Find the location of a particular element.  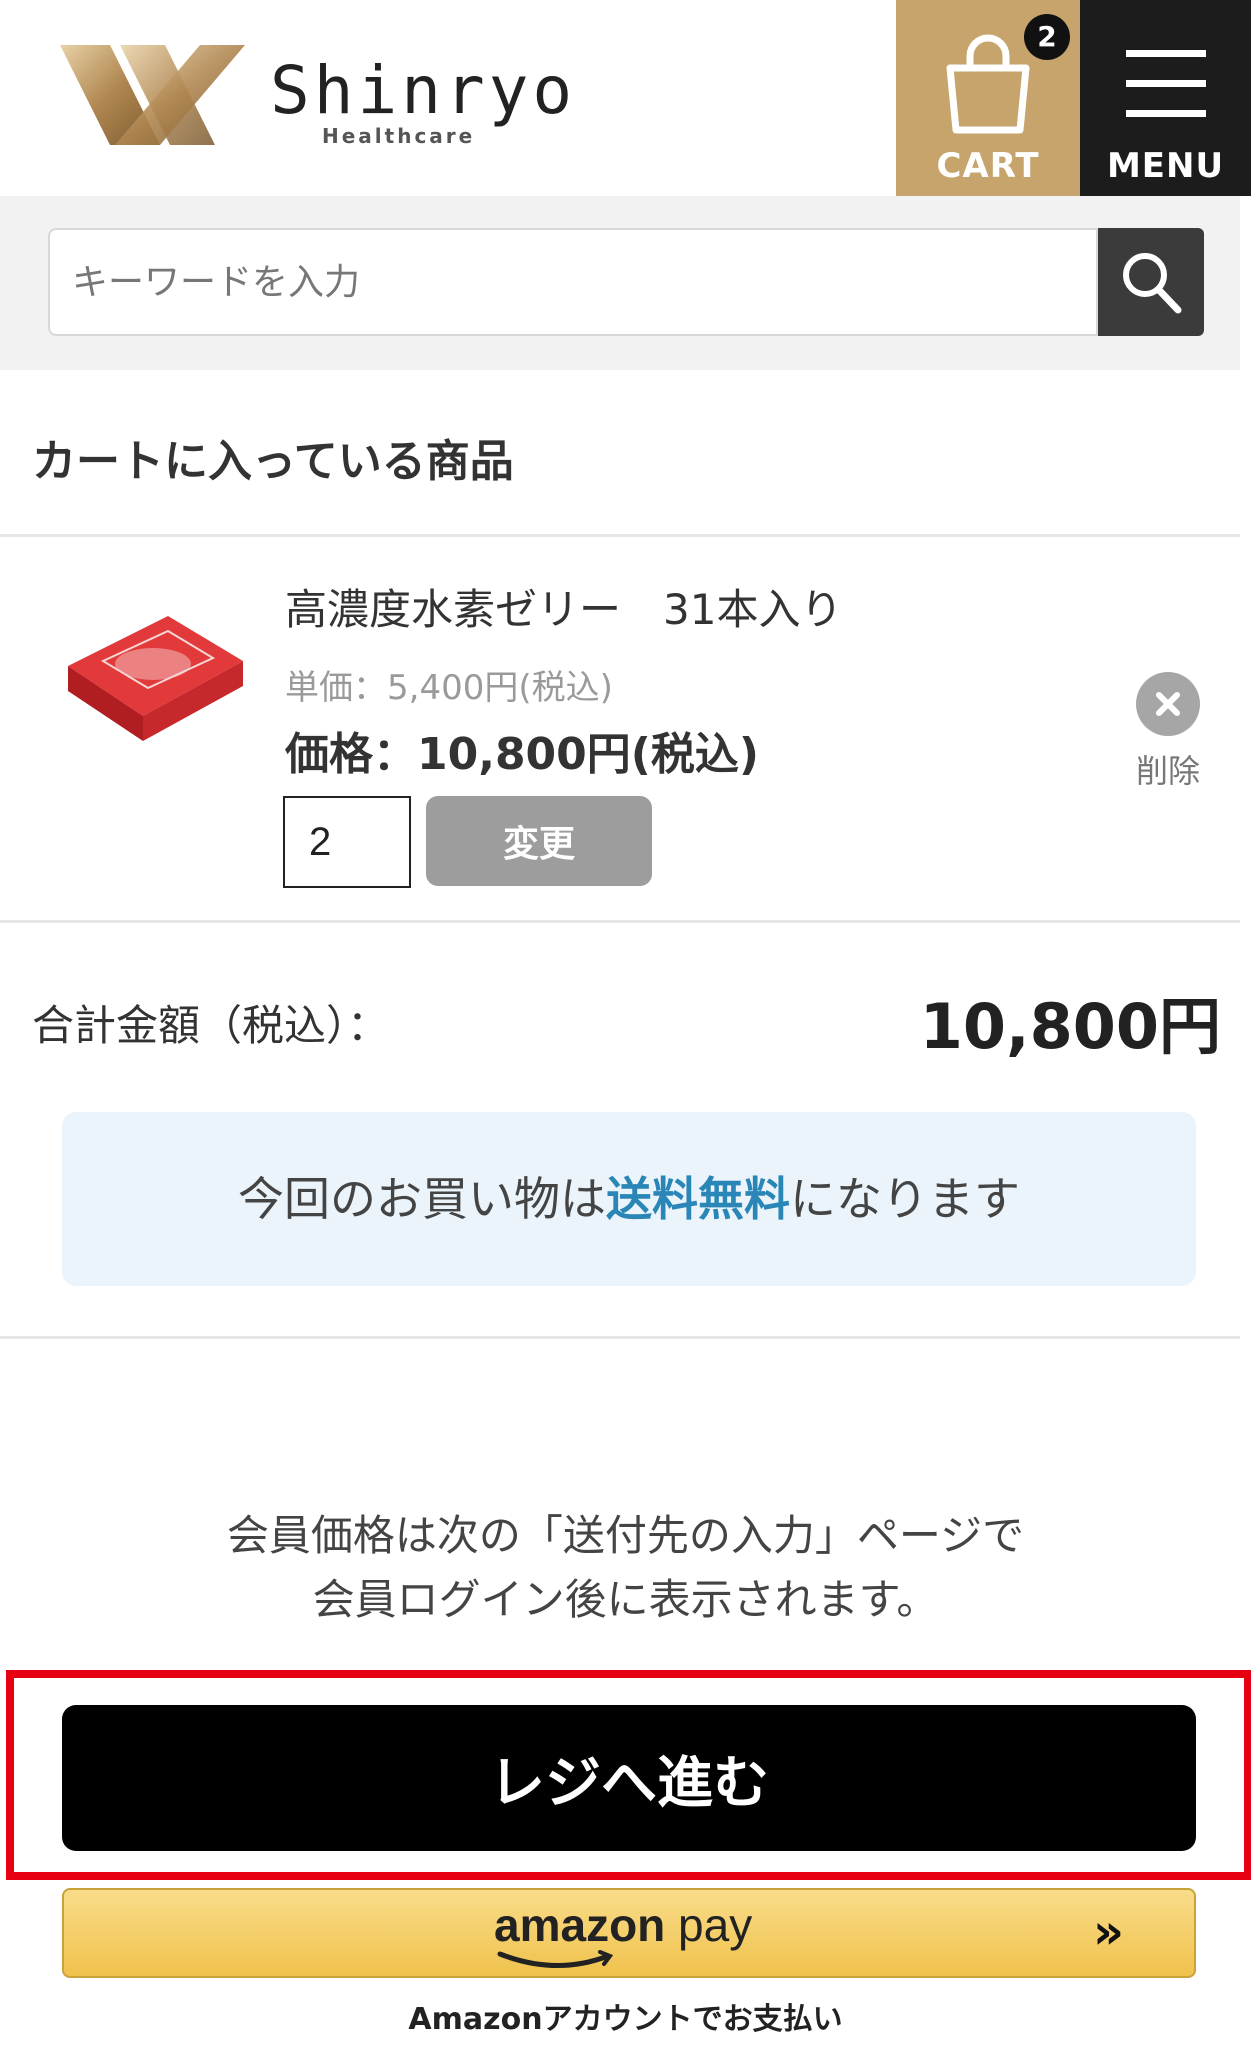

member-note-line2: 会員ログイン後に表示されます。 is located at coordinates (625, 1599).